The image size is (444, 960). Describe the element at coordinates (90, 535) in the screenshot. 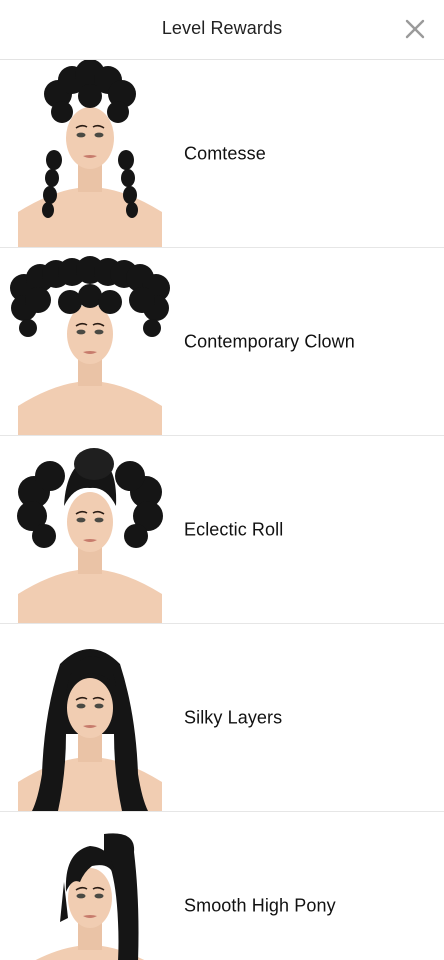

I see `avatar-eclectic-roll` at that location.